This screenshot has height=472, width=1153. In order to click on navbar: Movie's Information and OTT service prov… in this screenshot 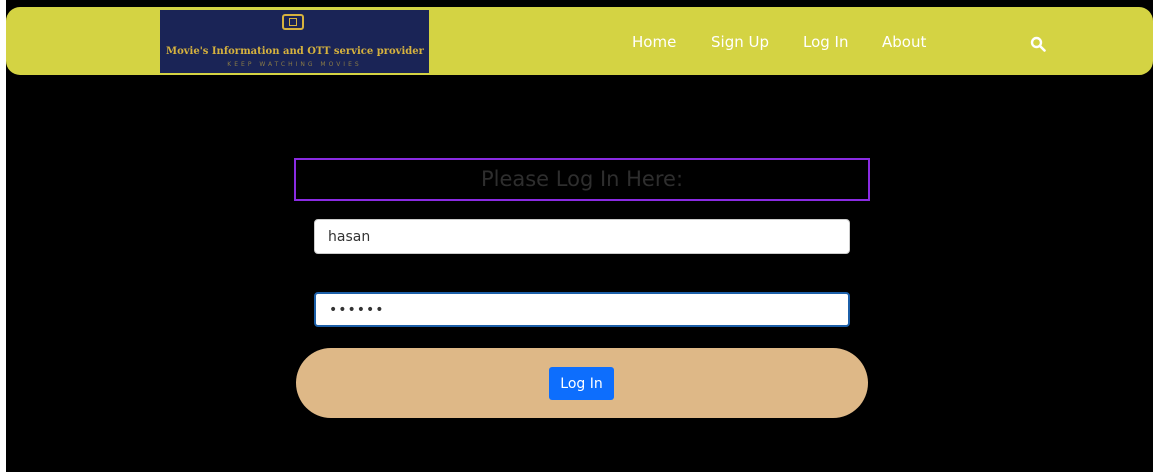, I will do `click(579, 41)`.